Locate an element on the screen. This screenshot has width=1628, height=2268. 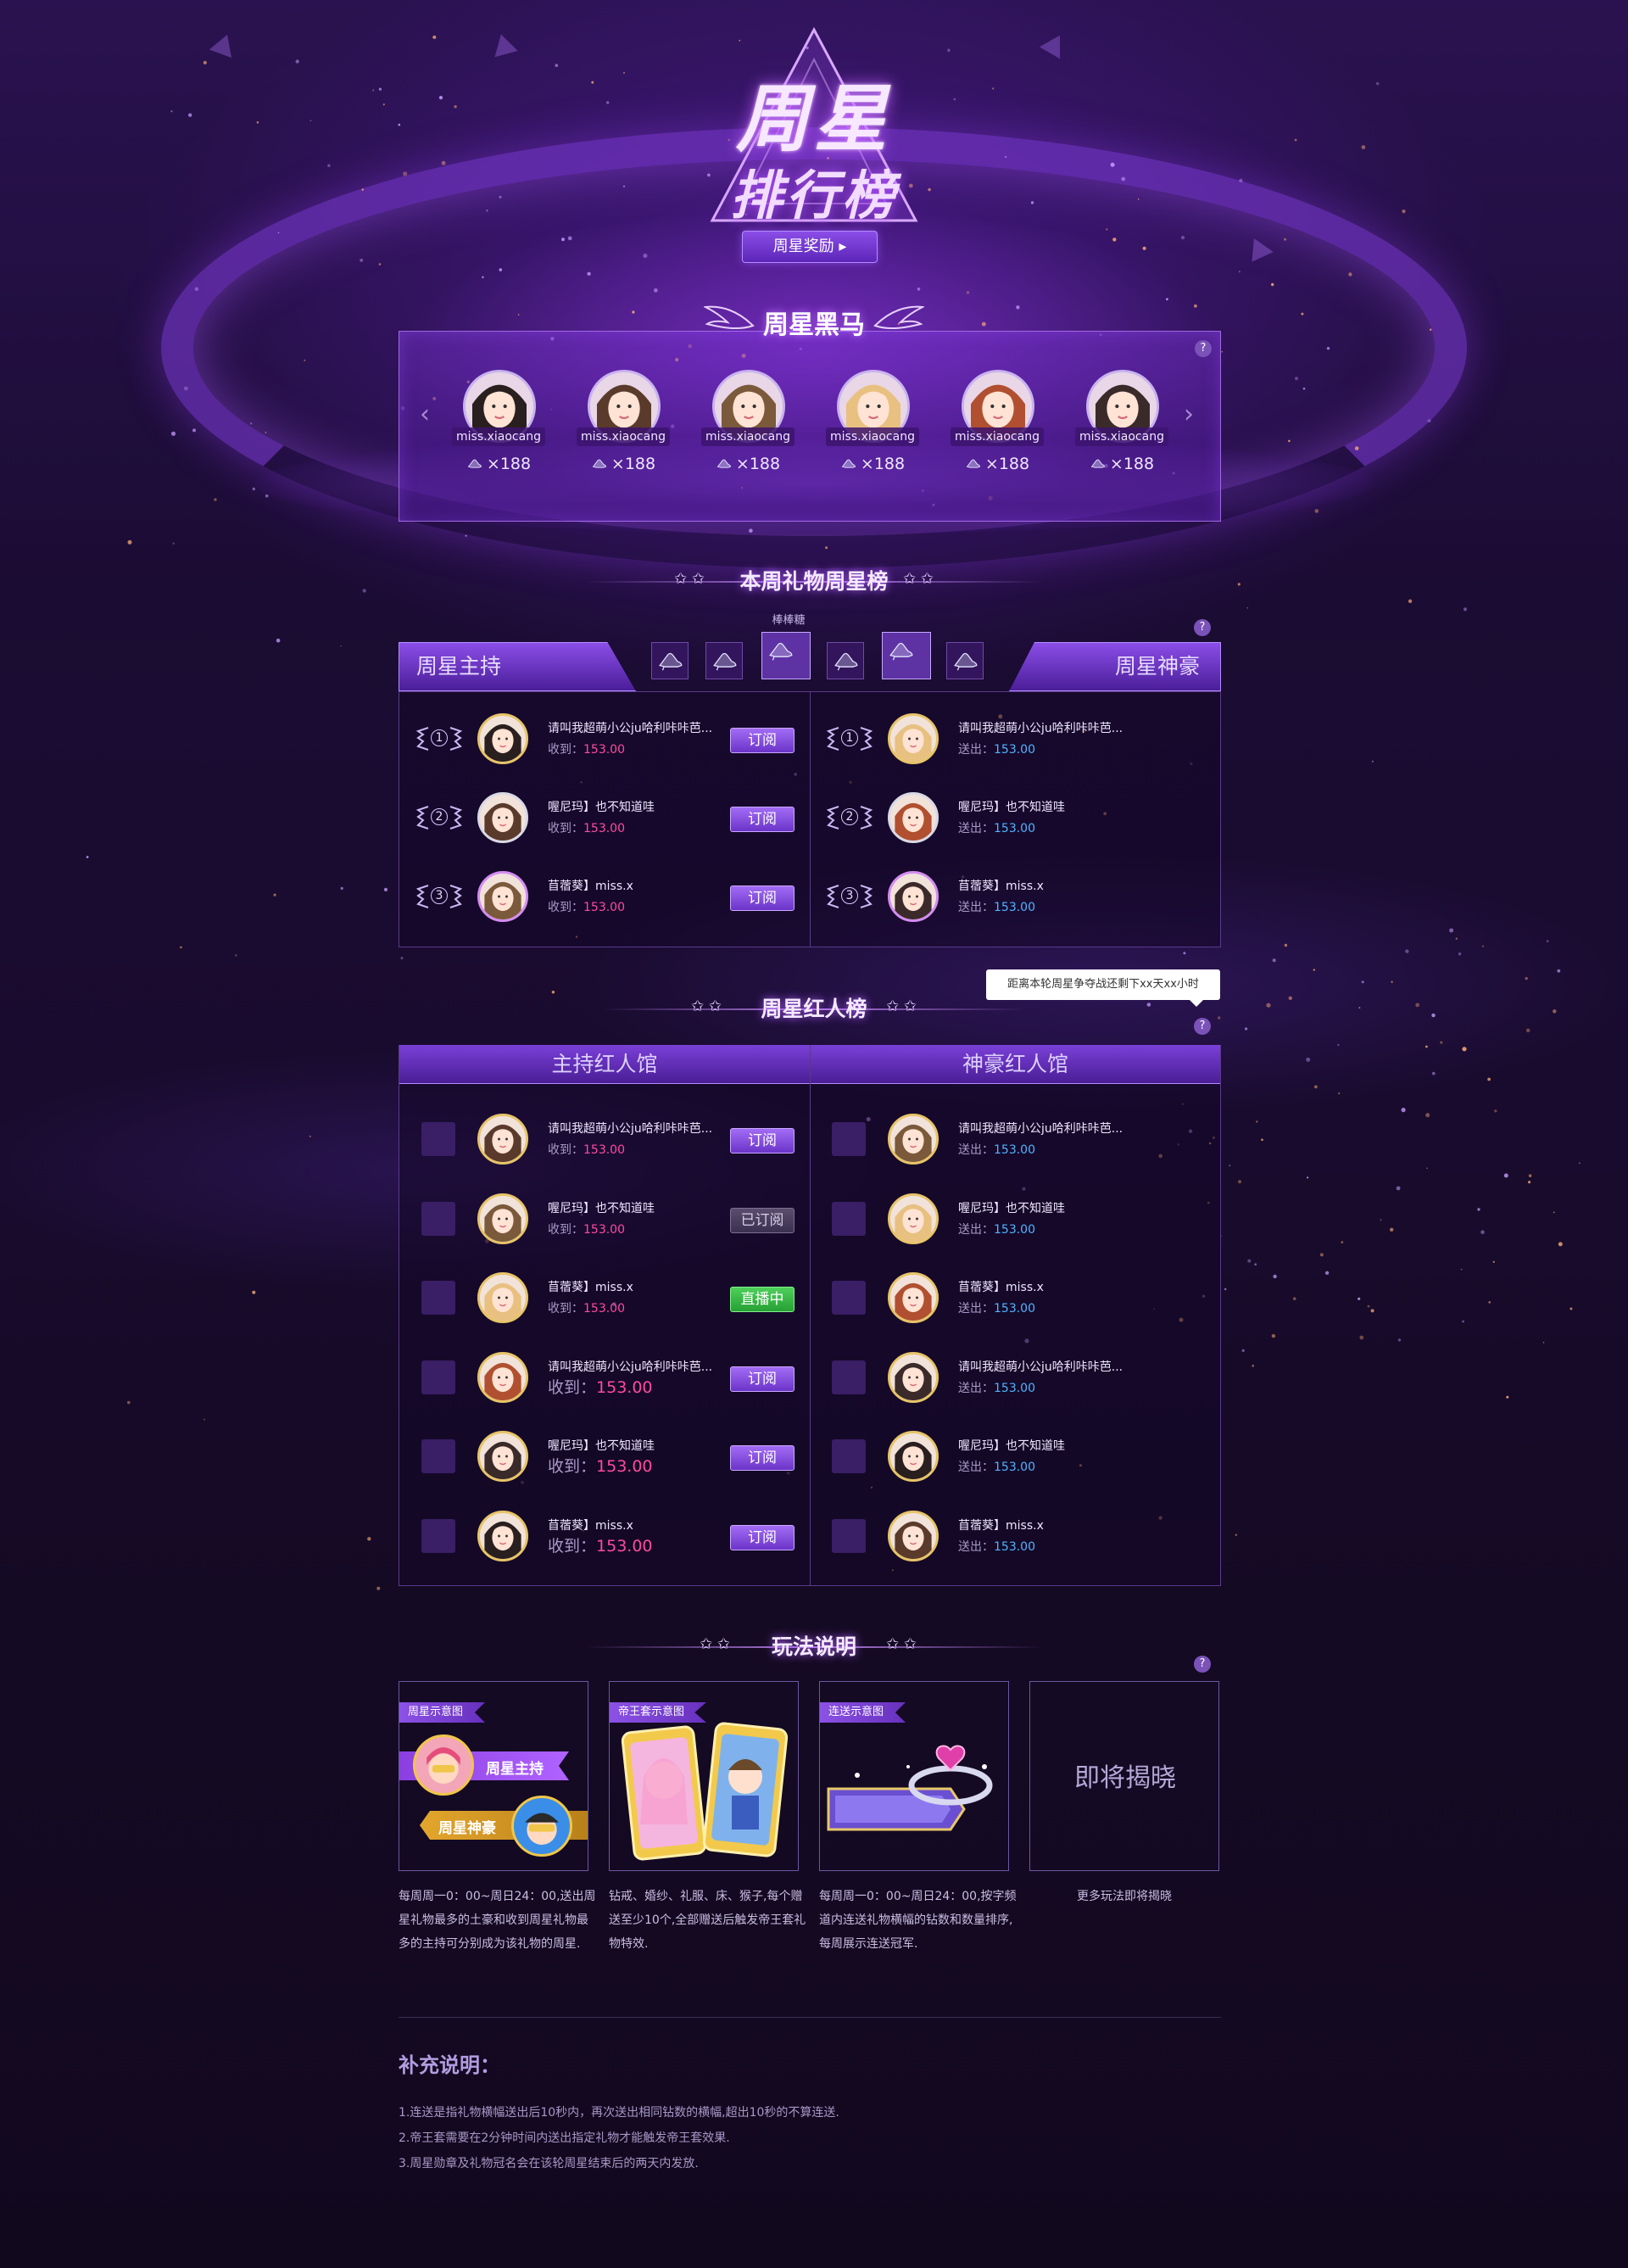
next-arrow-icon: › is located at coordinates (1189, 414).